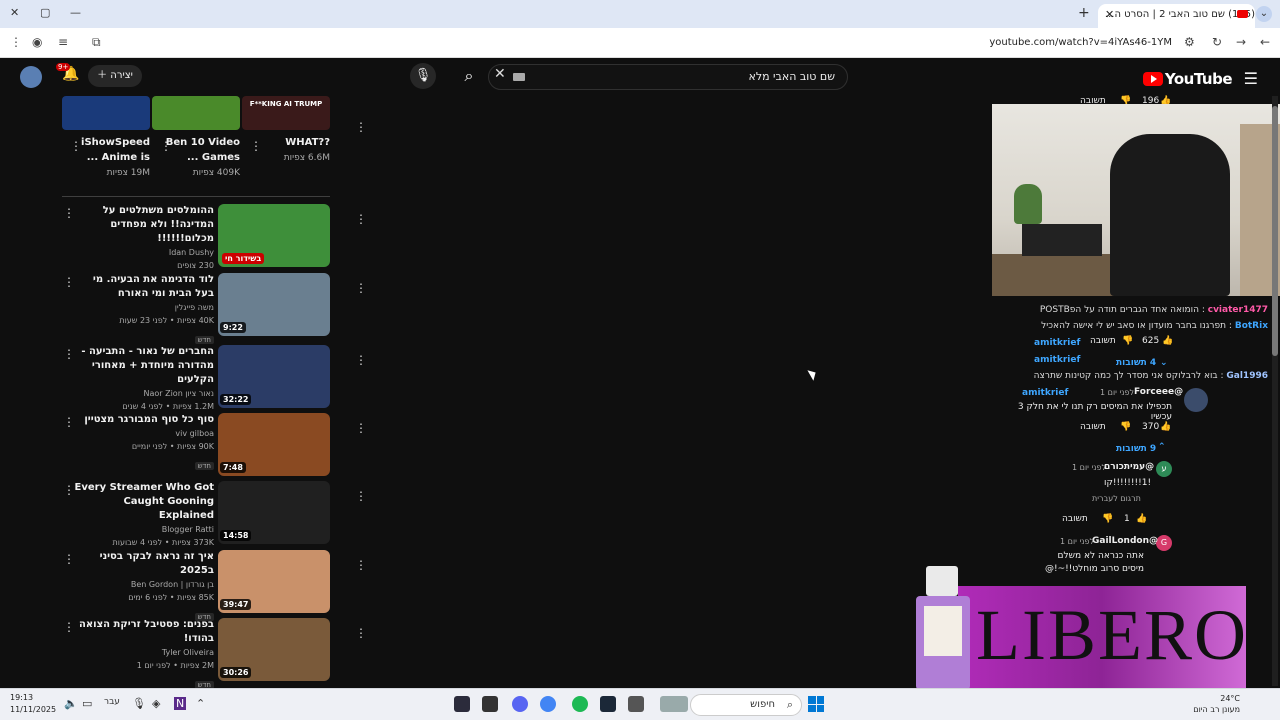 The image size is (1280, 720). What do you see at coordinates (1116, 498) in the screenshot?
I see `translate-link: תרגום לעברית` at bounding box center [1116, 498].